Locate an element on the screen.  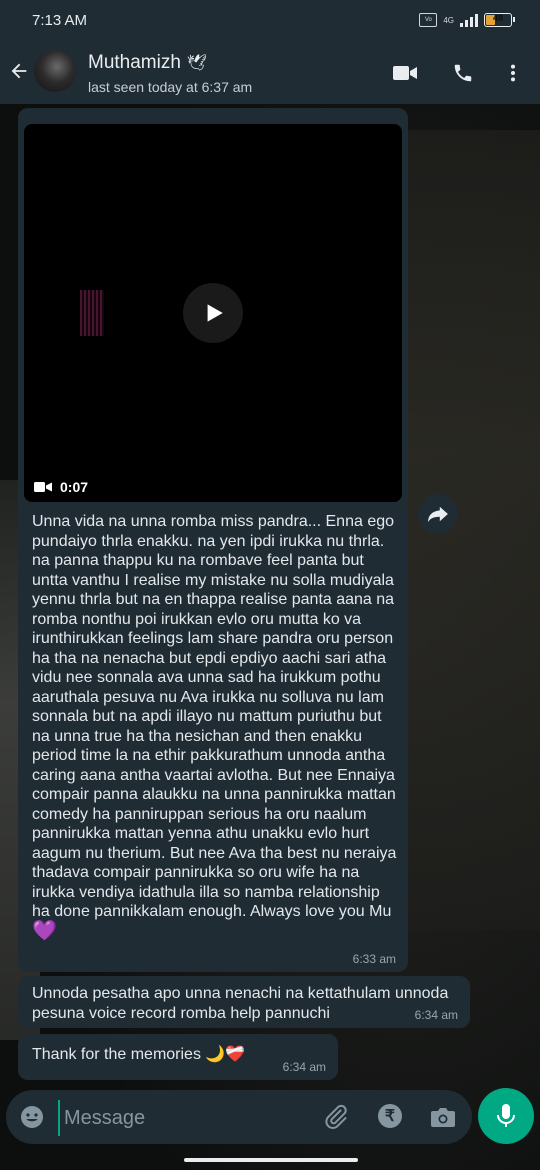
network-type: 4G is located at coordinates (448, 20).